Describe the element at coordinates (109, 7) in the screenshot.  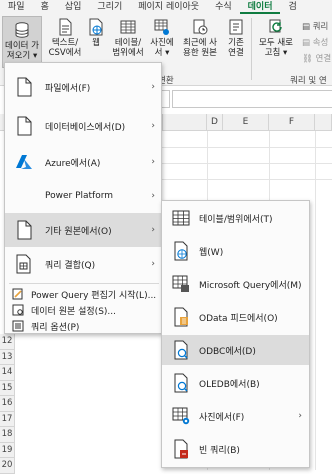
I see `tab-draw: 그리기` at that location.